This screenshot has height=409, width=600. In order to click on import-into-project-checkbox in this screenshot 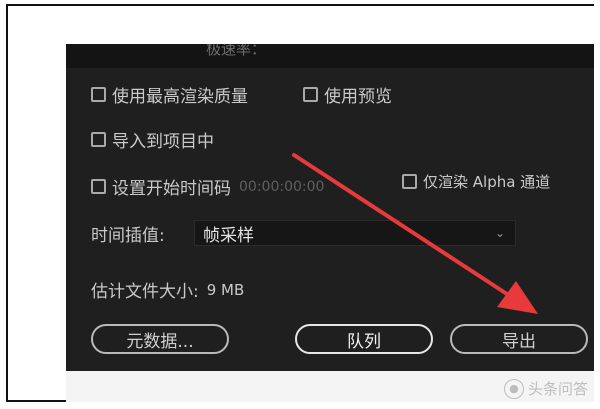, I will do `click(98, 139)`.